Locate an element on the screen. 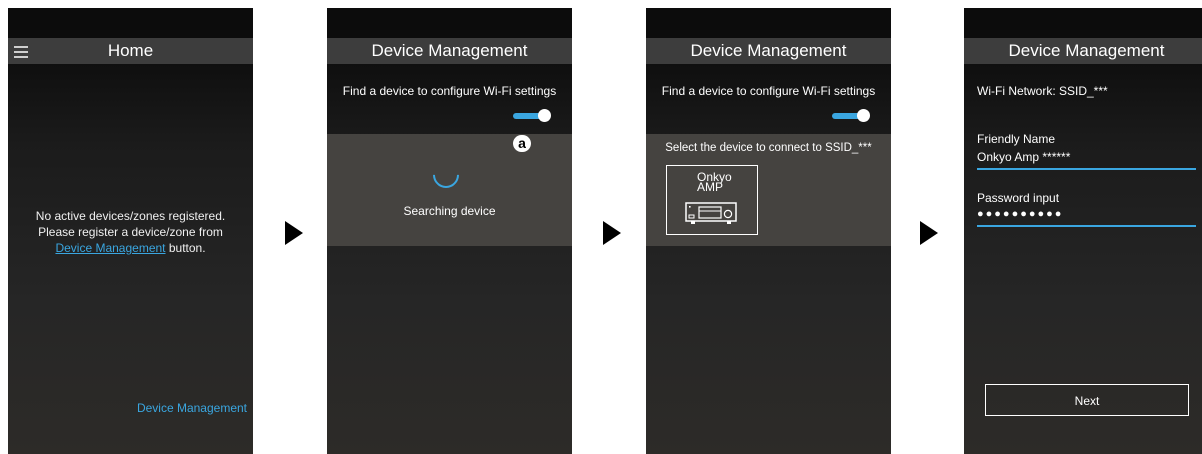 This screenshot has width=1202, height=454. device-management-inline-link: Device Management is located at coordinates (110, 248).